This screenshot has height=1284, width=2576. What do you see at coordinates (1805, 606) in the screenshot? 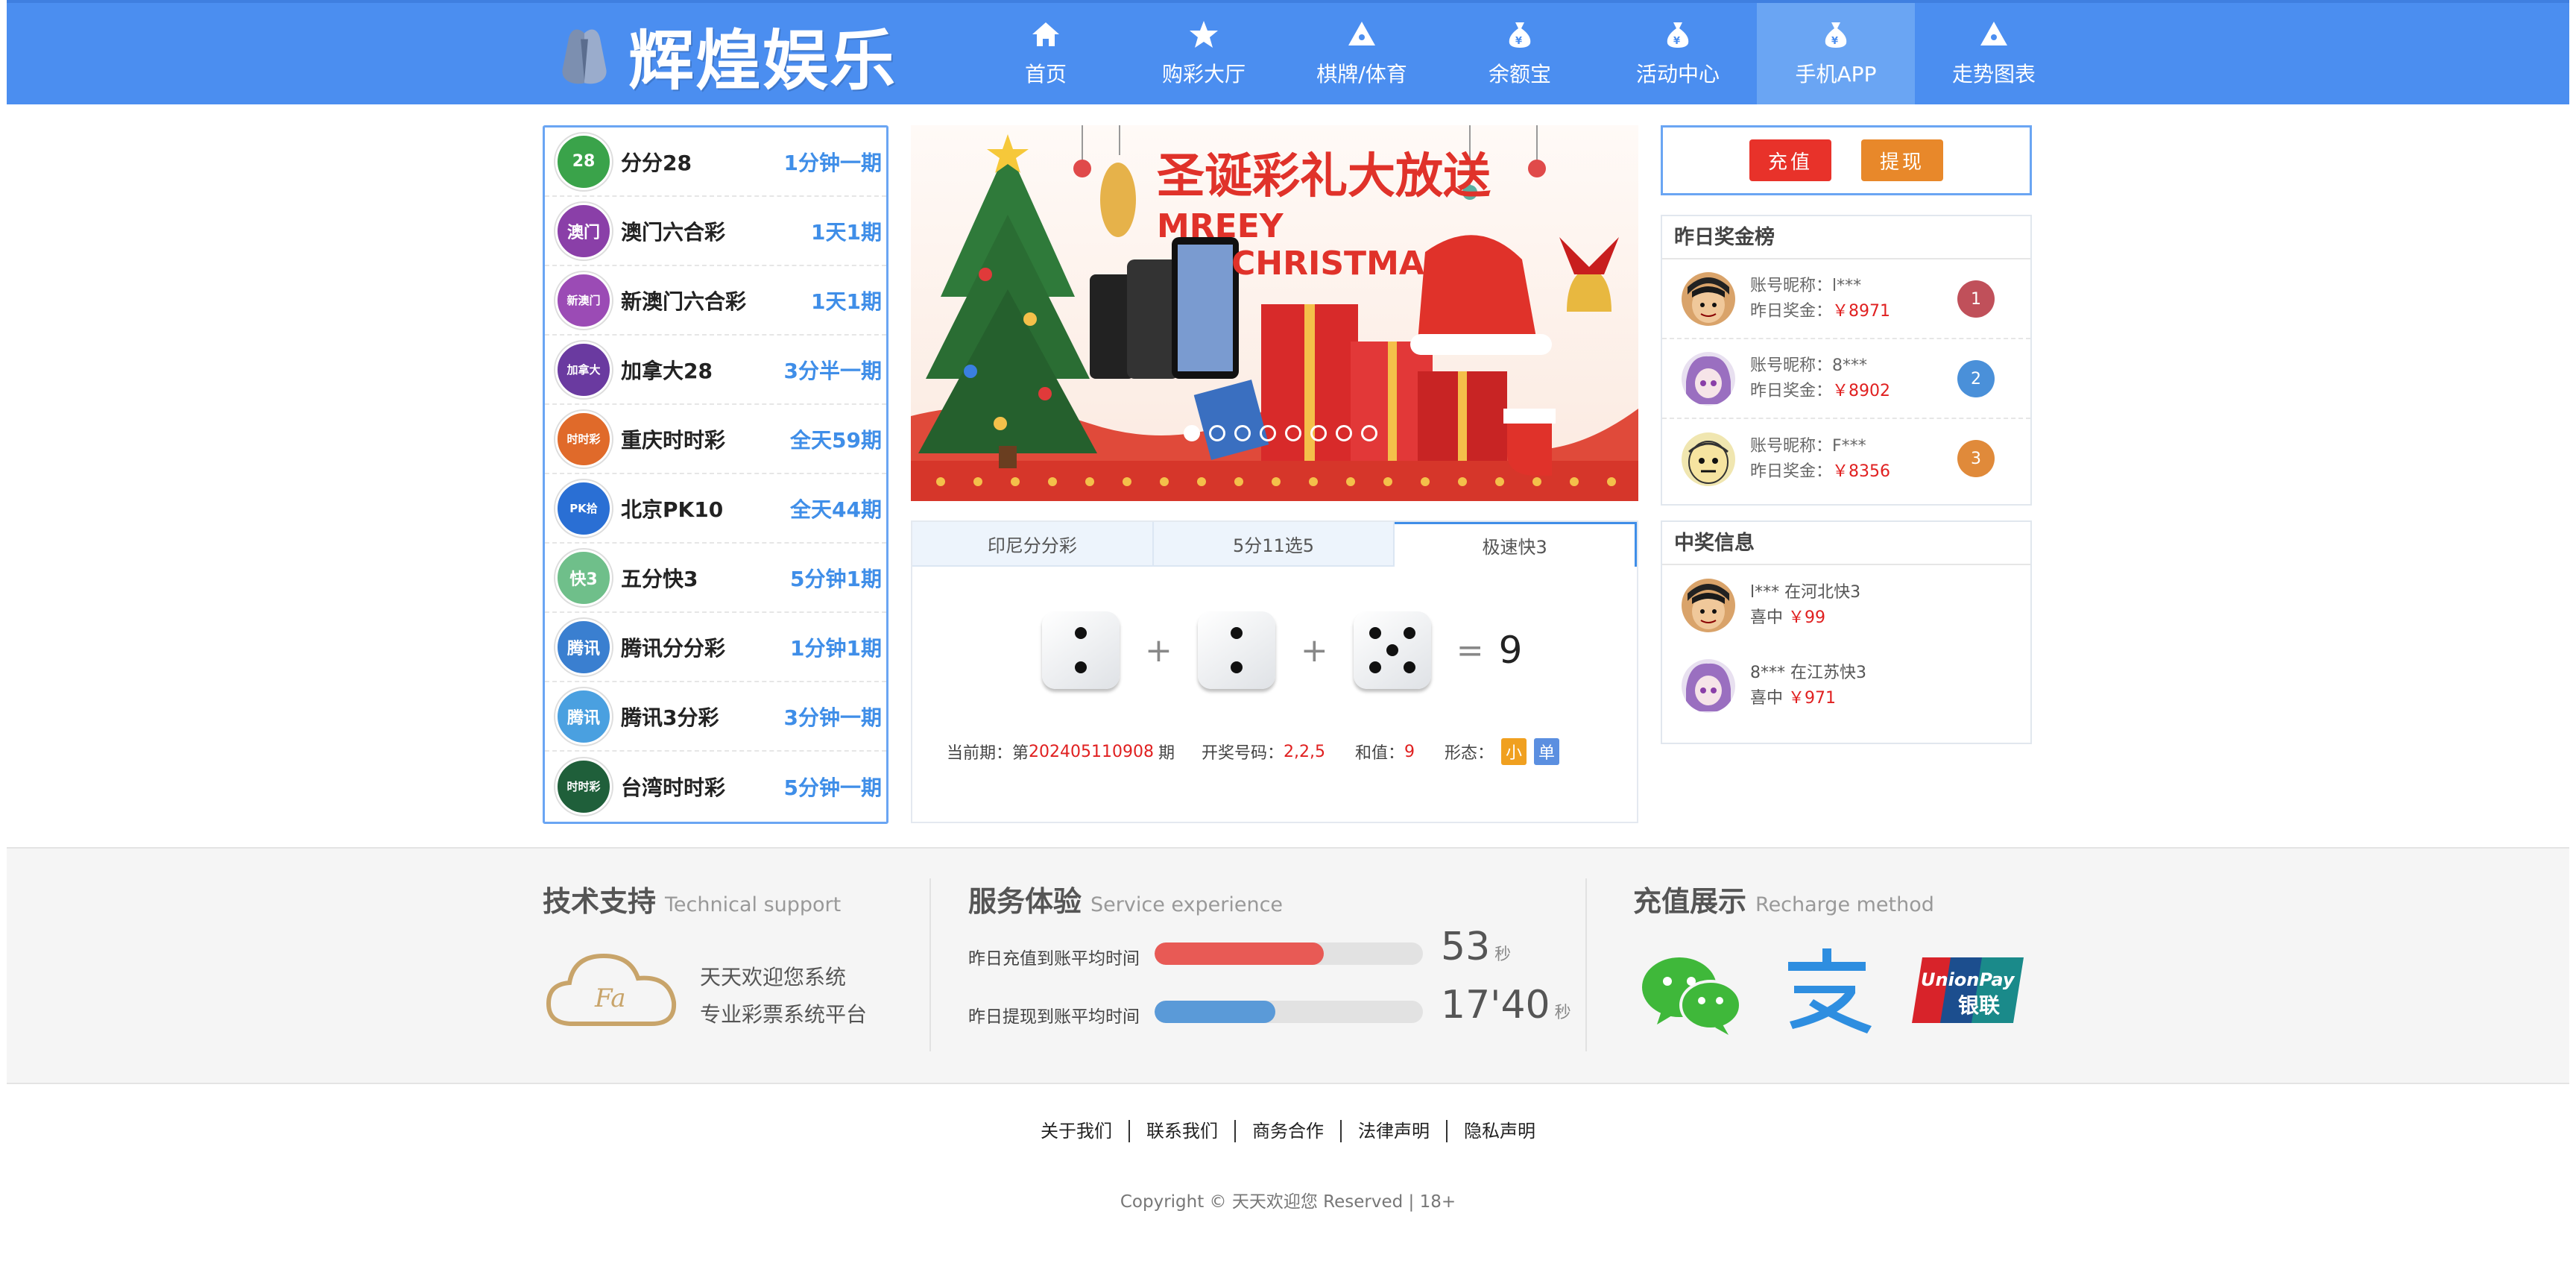
I see `win-text: l*** 在河北快3 喜中 ￥99` at bounding box center [1805, 606].